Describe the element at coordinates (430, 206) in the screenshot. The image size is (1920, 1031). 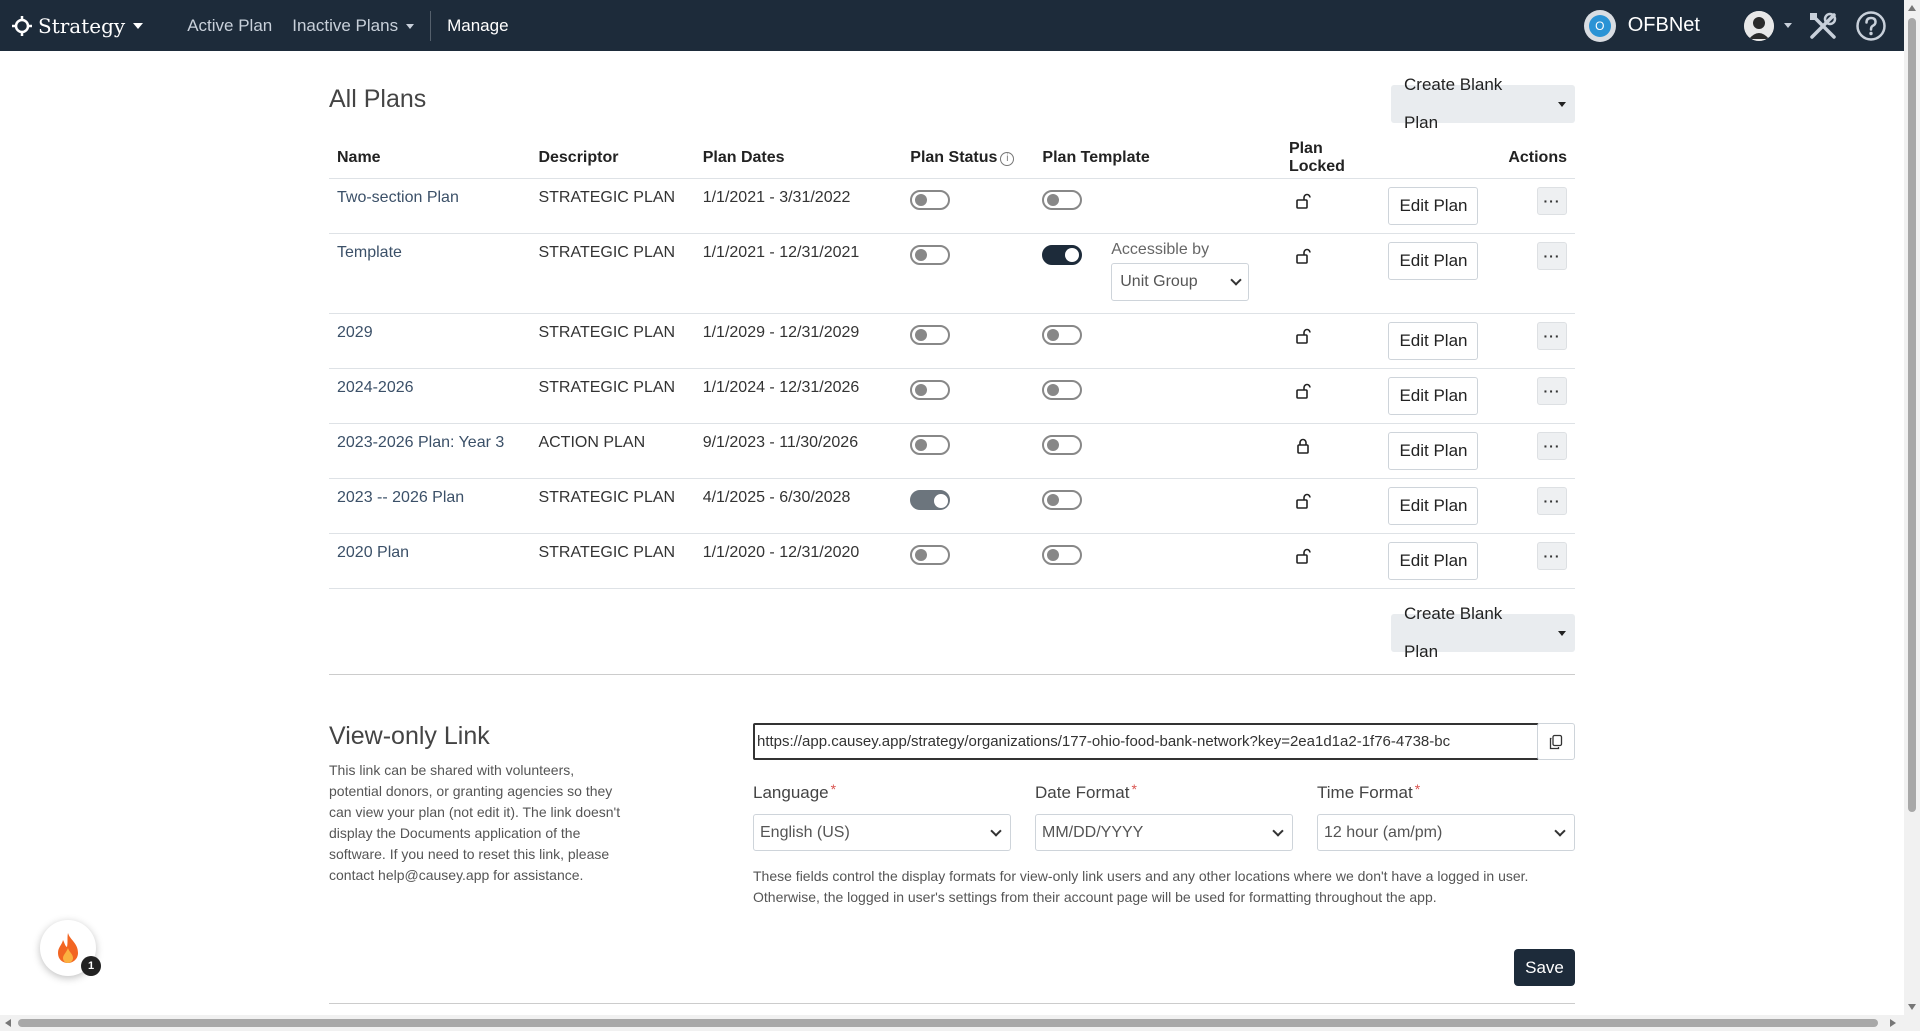
I see `plan-name: Two-section Plan` at that location.